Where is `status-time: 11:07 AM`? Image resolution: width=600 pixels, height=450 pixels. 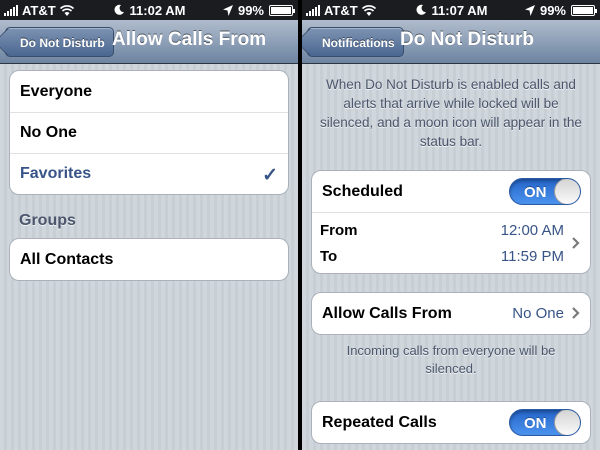
status-time: 11:07 AM is located at coordinates (459, 10).